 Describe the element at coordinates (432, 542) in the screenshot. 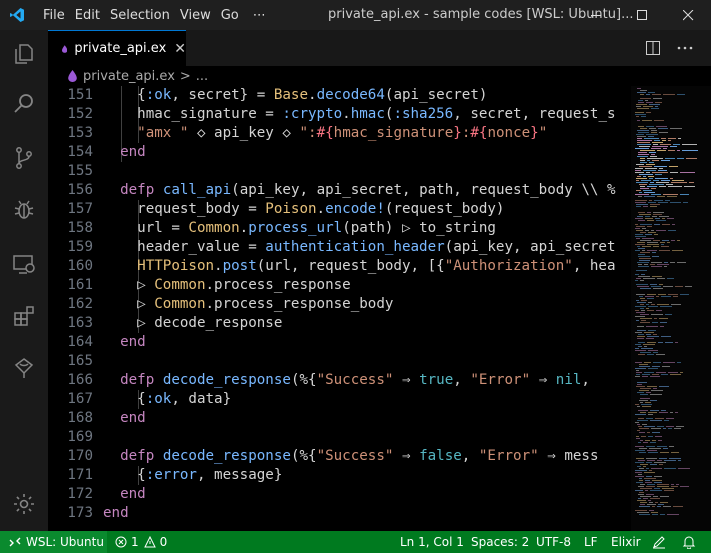

I see `cursor-position: Ln 1, Col 1` at that location.